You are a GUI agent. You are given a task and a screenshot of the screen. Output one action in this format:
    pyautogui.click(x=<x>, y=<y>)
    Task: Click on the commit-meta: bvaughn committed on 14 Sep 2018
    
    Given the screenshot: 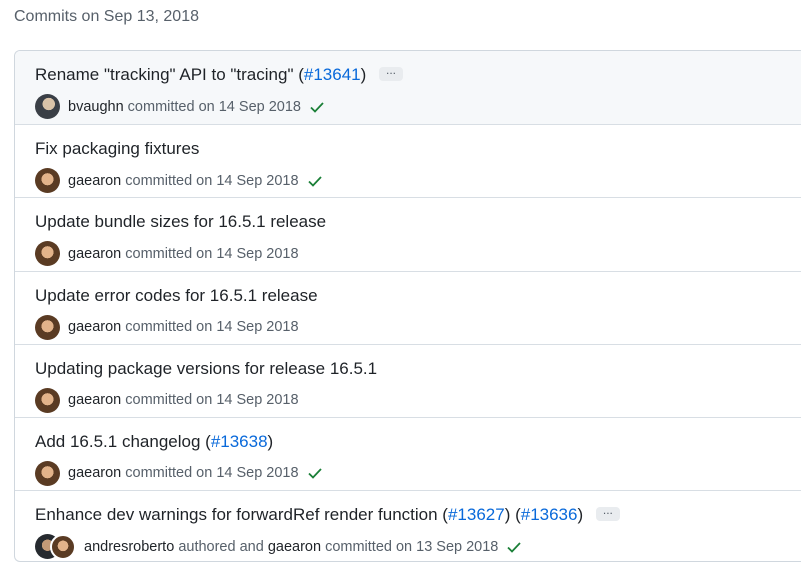 What is the action you would take?
    pyautogui.click(x=180, y=106)
    